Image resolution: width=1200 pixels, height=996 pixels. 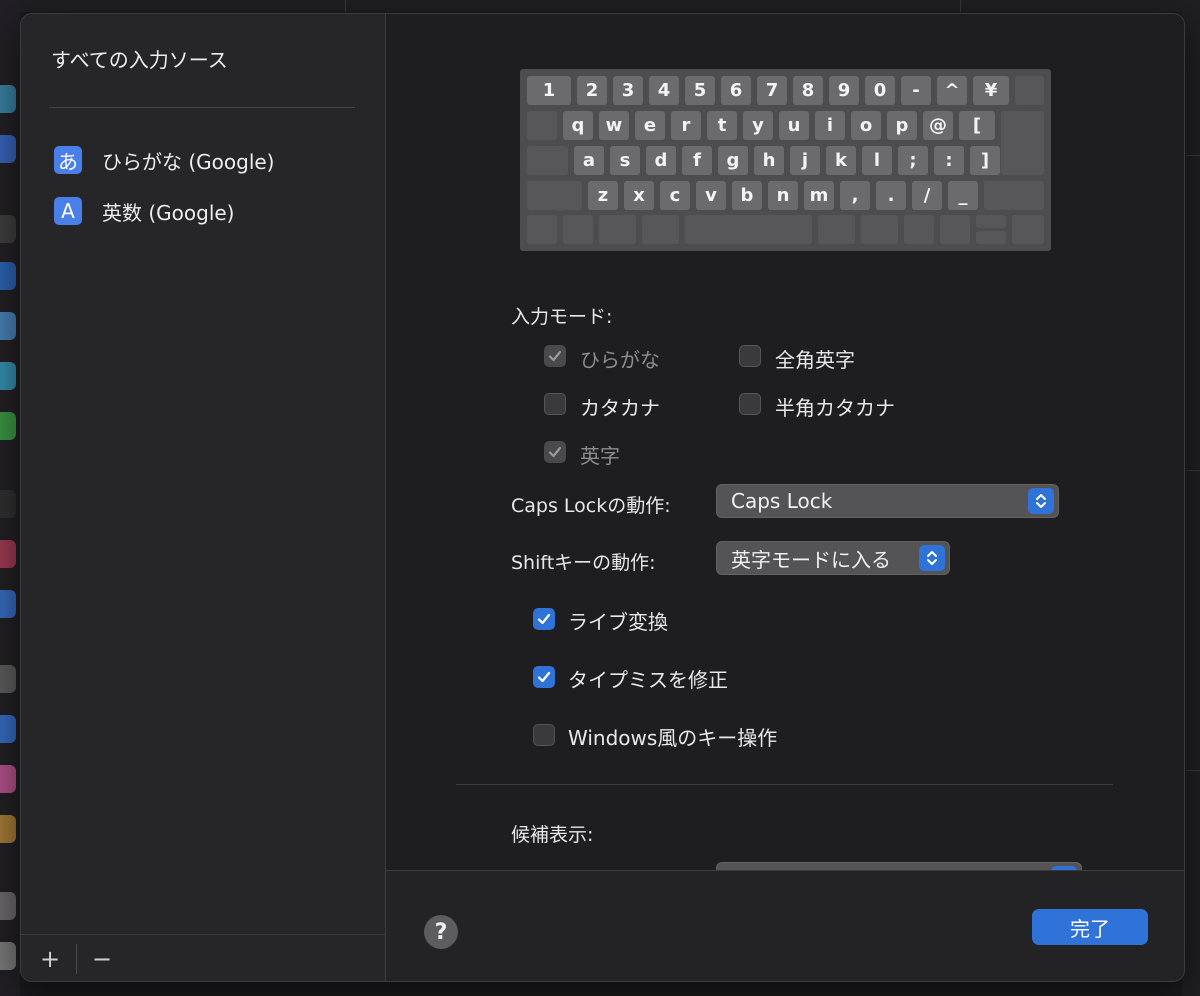 I want to click on space-key, so click(x=748, y=229).